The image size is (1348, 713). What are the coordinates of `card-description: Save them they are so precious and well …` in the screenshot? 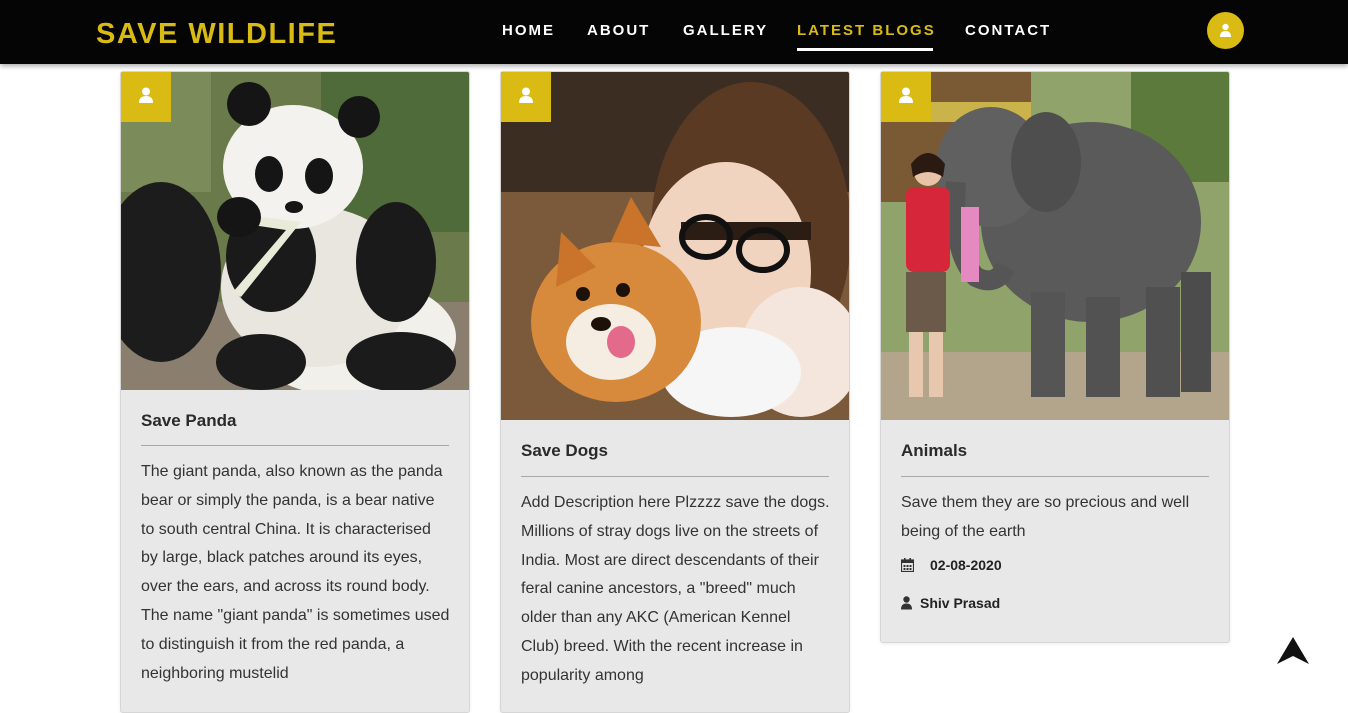 It's located at (1045, 517).